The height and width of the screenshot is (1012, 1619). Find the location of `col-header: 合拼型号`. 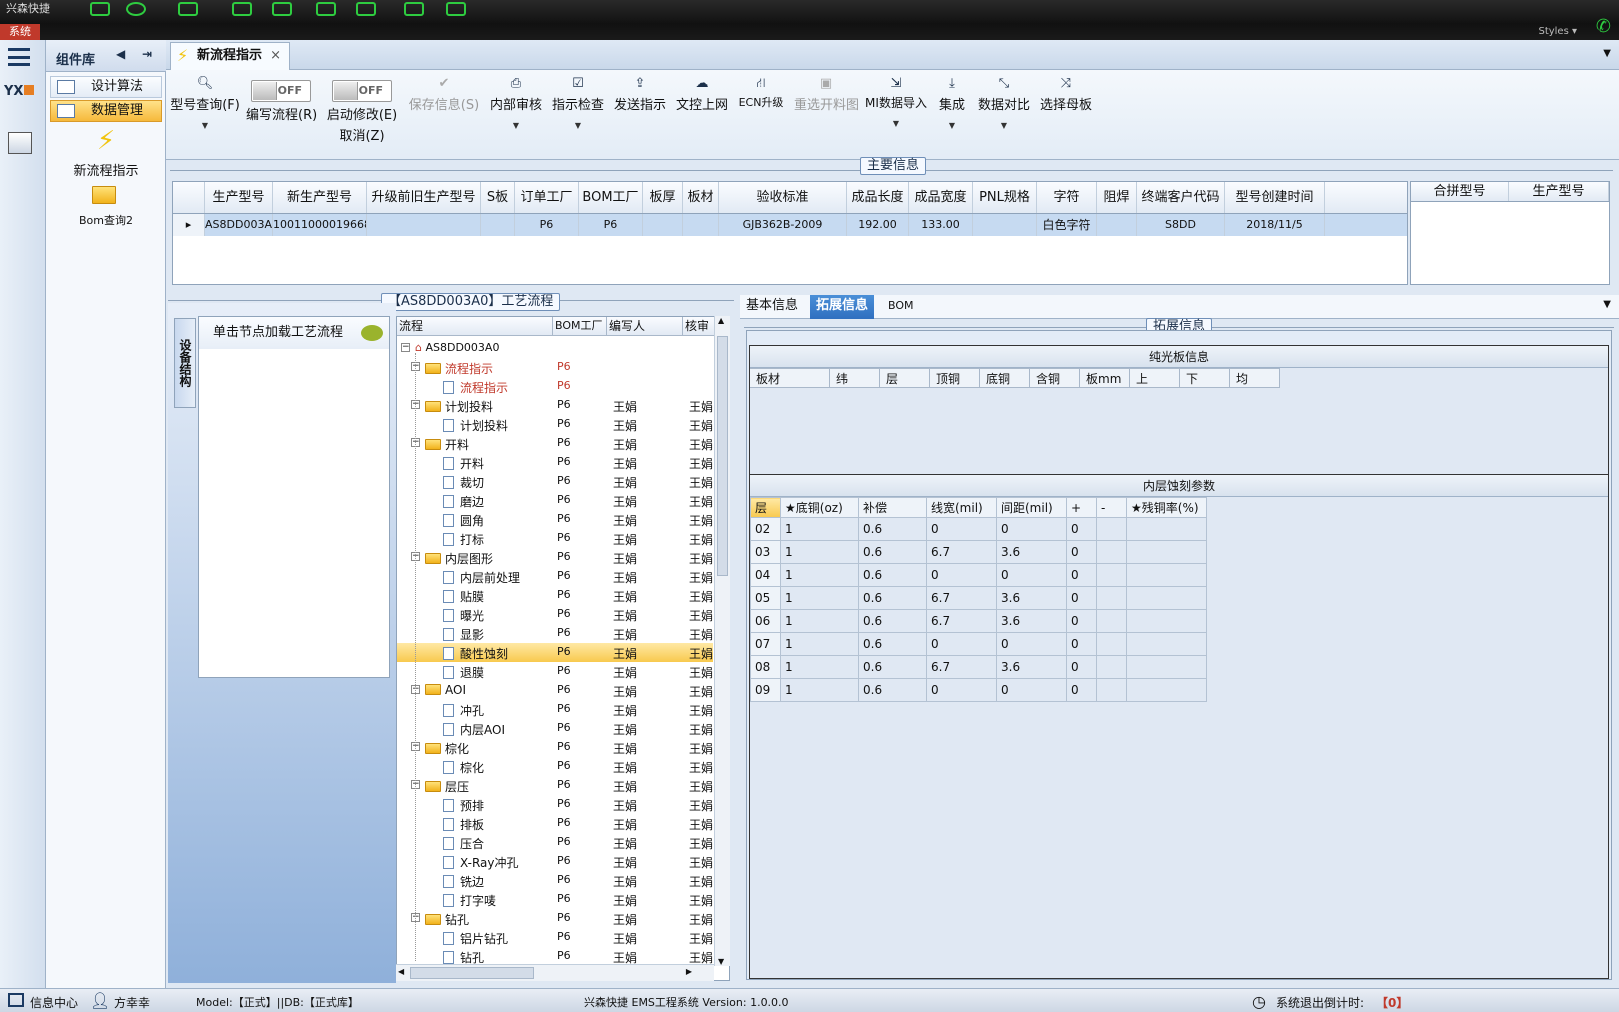

col-header: 合拼型号 is located at coordinates (1460, 191).